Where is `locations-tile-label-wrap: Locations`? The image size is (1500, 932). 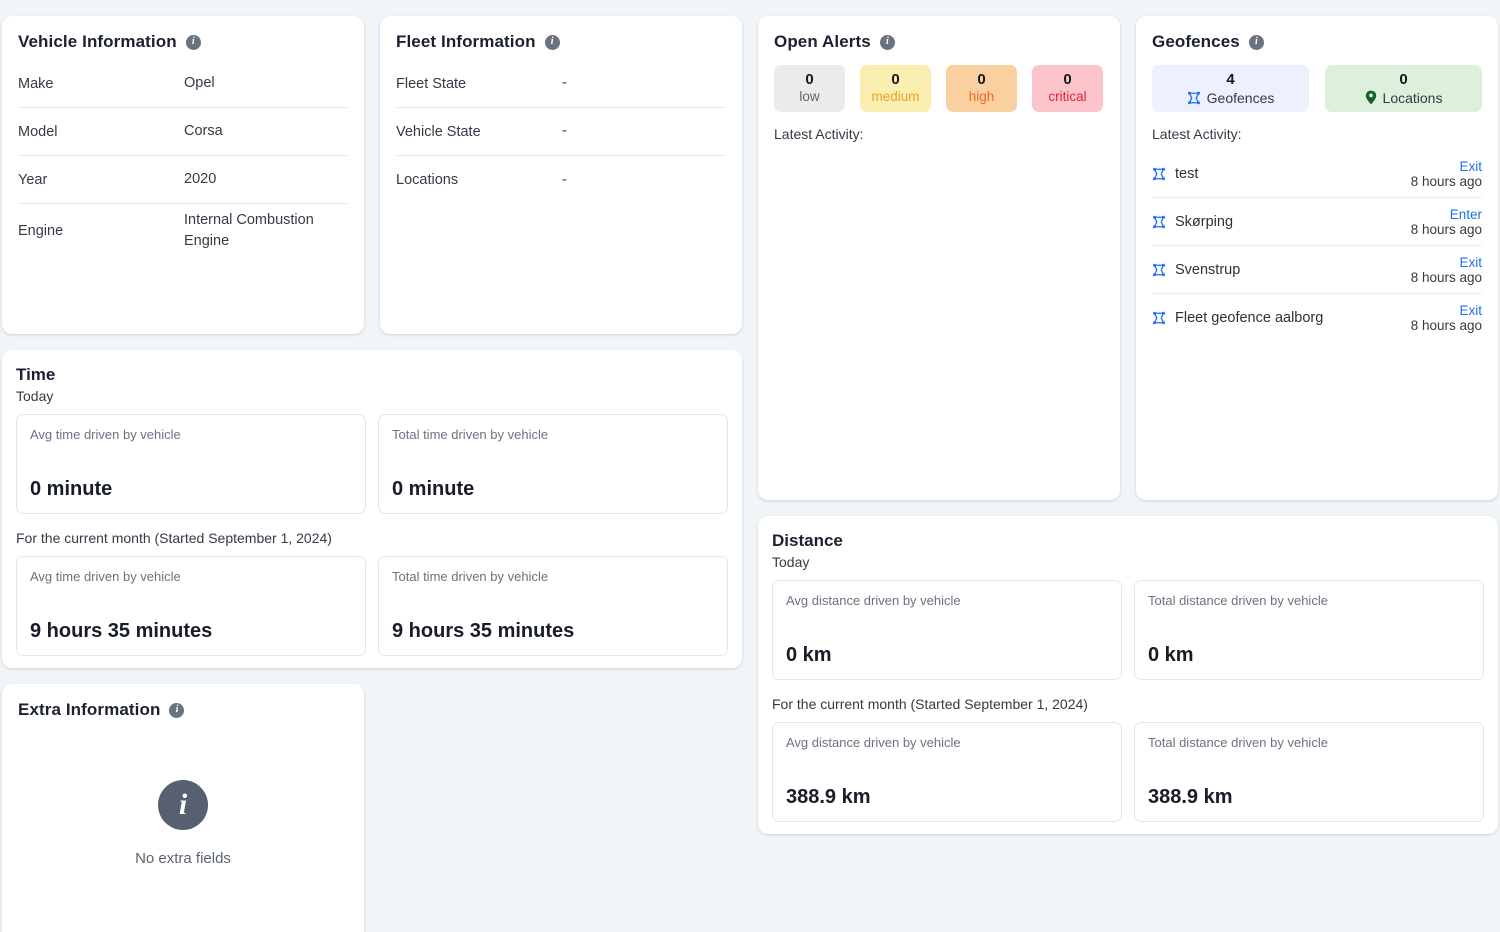 locations-tile-label-wrap: Locations is located at coordinates (1404, 97).